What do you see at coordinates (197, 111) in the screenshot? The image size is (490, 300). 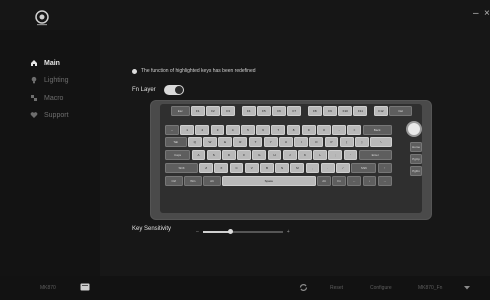 I see `key: F1` at bounding box center [197, 111].